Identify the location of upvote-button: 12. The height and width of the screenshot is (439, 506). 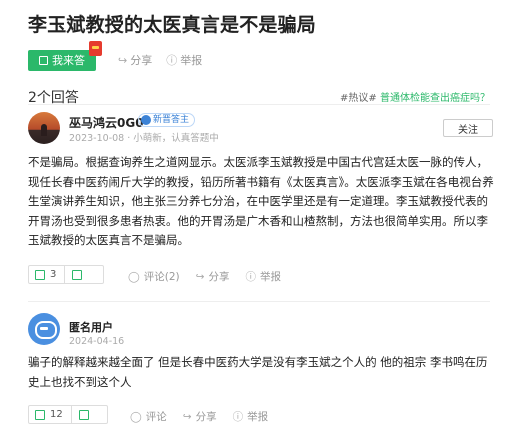
(50, 414).